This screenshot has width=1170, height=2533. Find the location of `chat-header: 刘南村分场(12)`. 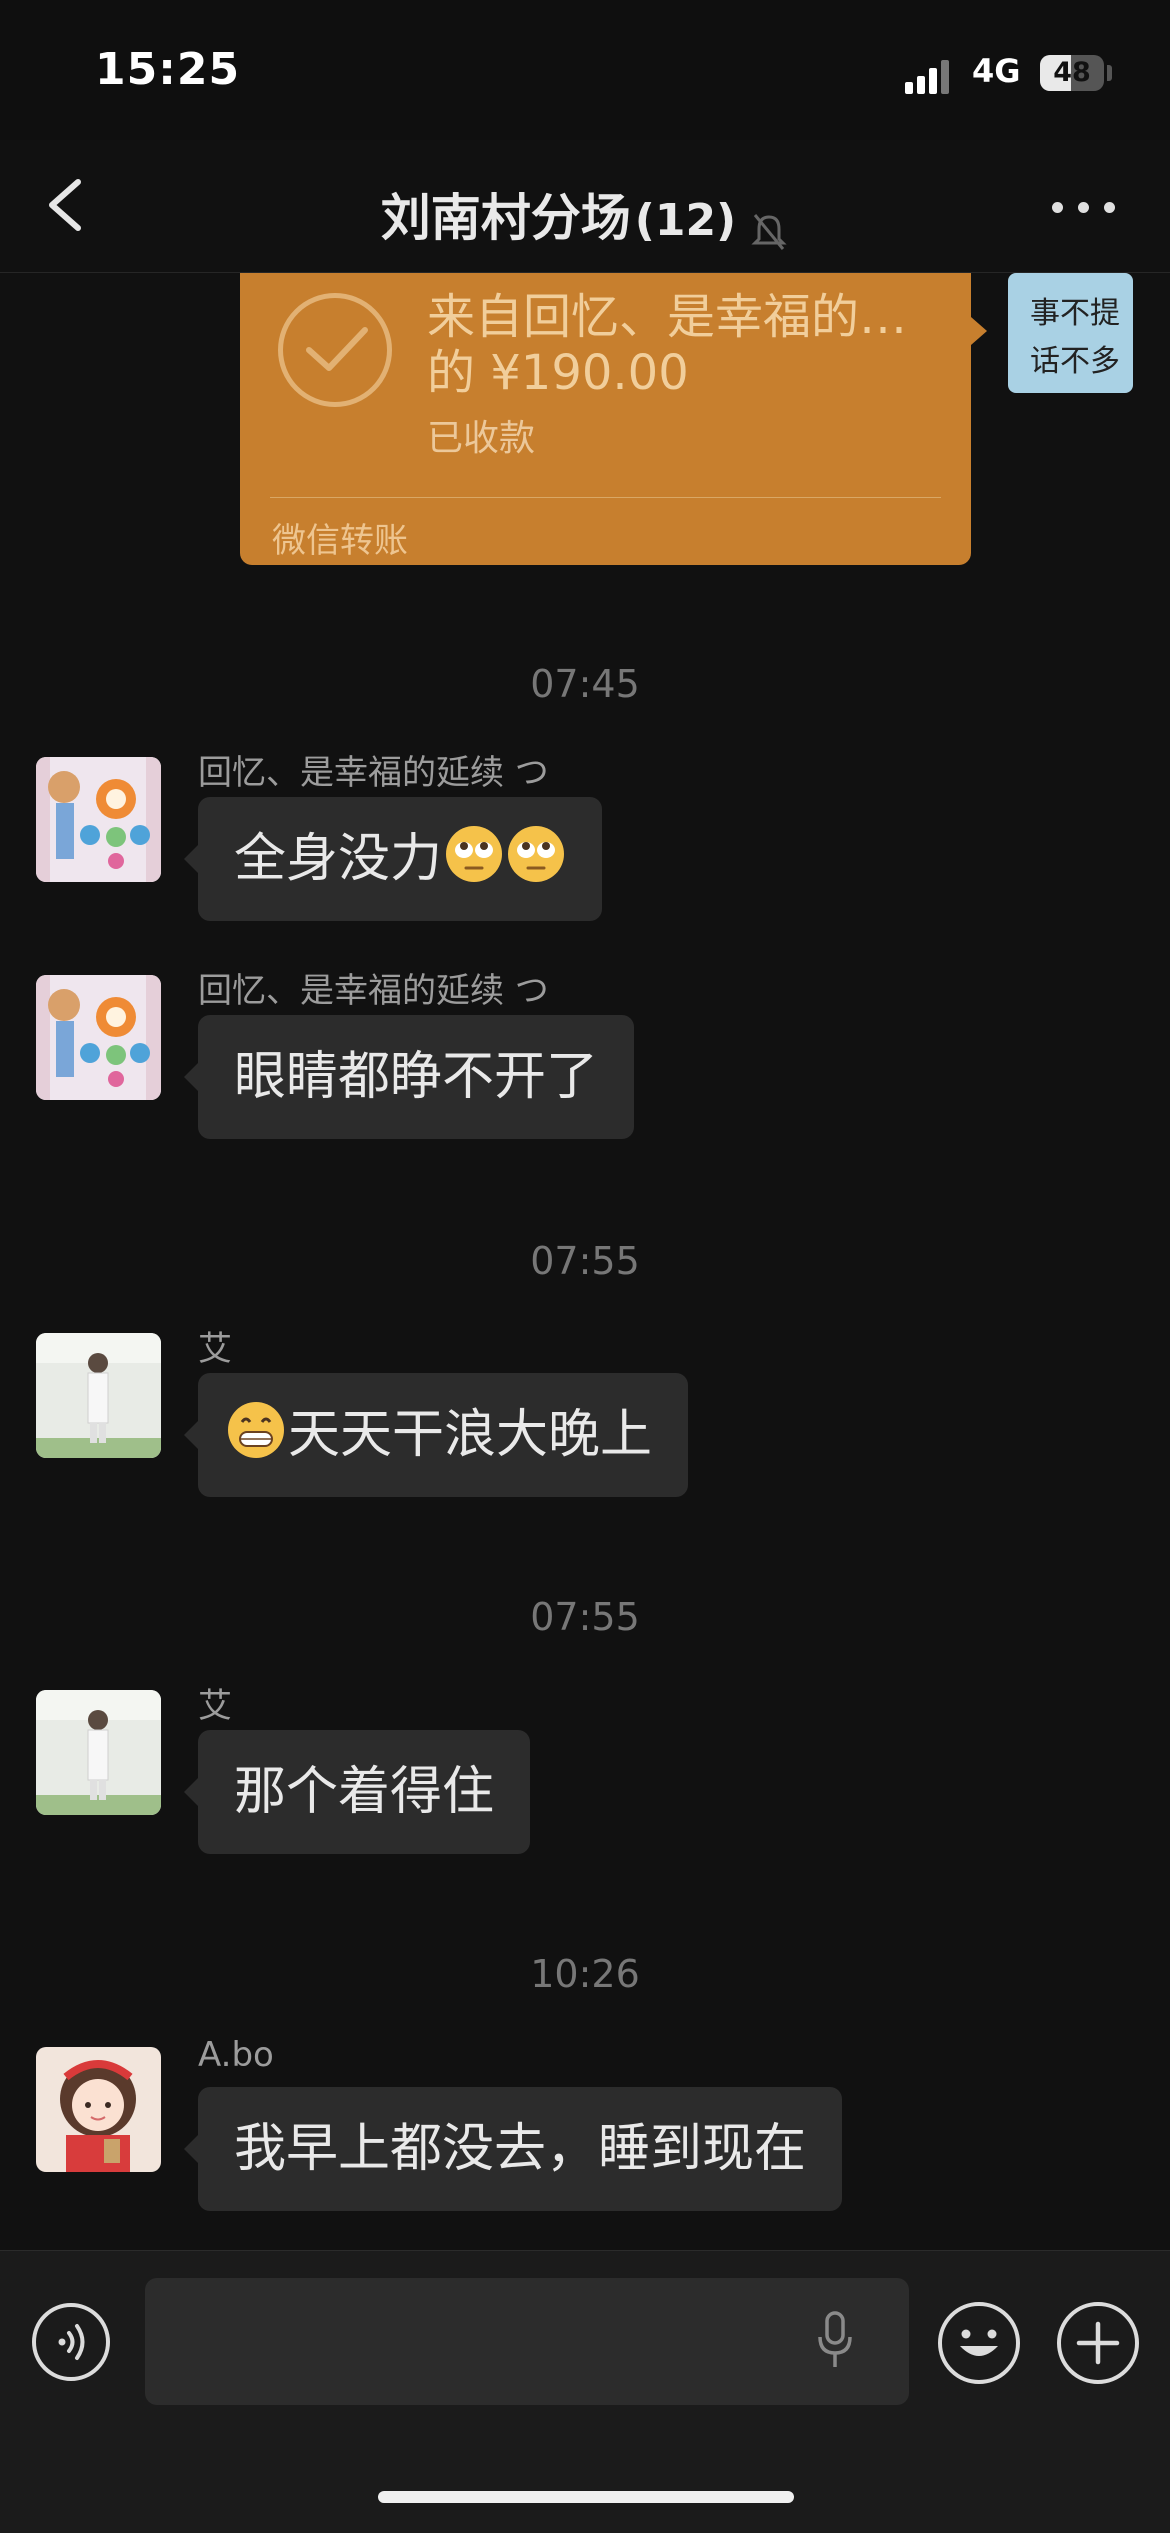

chat-header: 刘南村分场(12) is located at coordinates (585, 206).